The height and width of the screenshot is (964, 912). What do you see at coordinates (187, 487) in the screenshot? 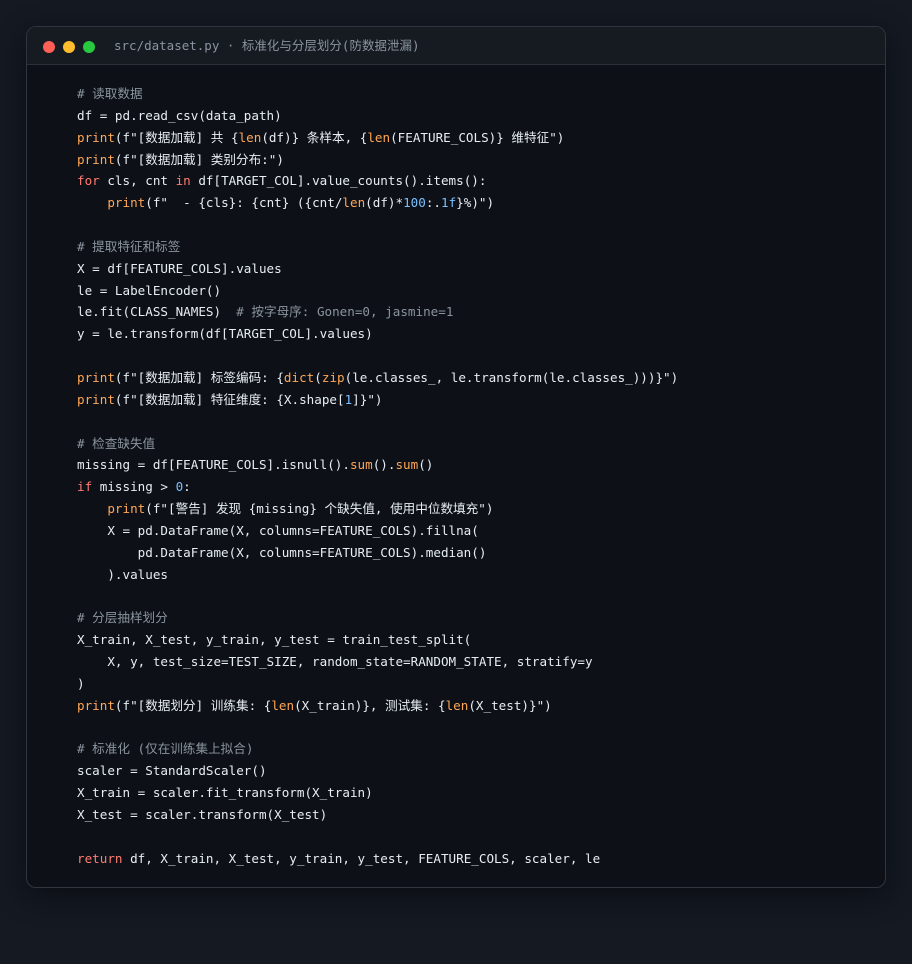
I see `code-token: :` at bounding box center [187, 487].